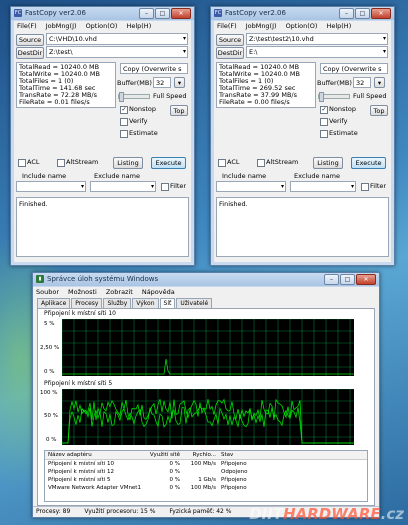  Describe the element at coordinates (47, 292) in the screenshot. I see `menu-soubor: Soubor` at that location.